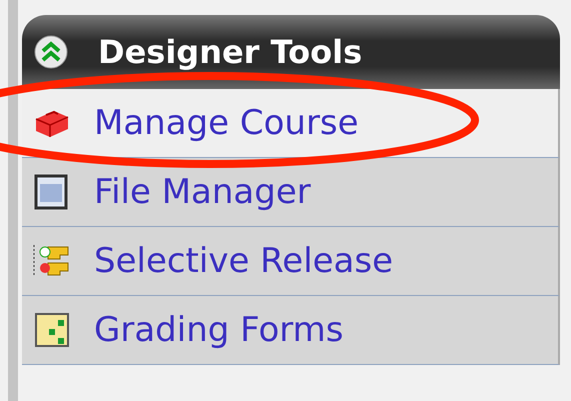  I want to click on chevrons-icon, so click(51, 52).